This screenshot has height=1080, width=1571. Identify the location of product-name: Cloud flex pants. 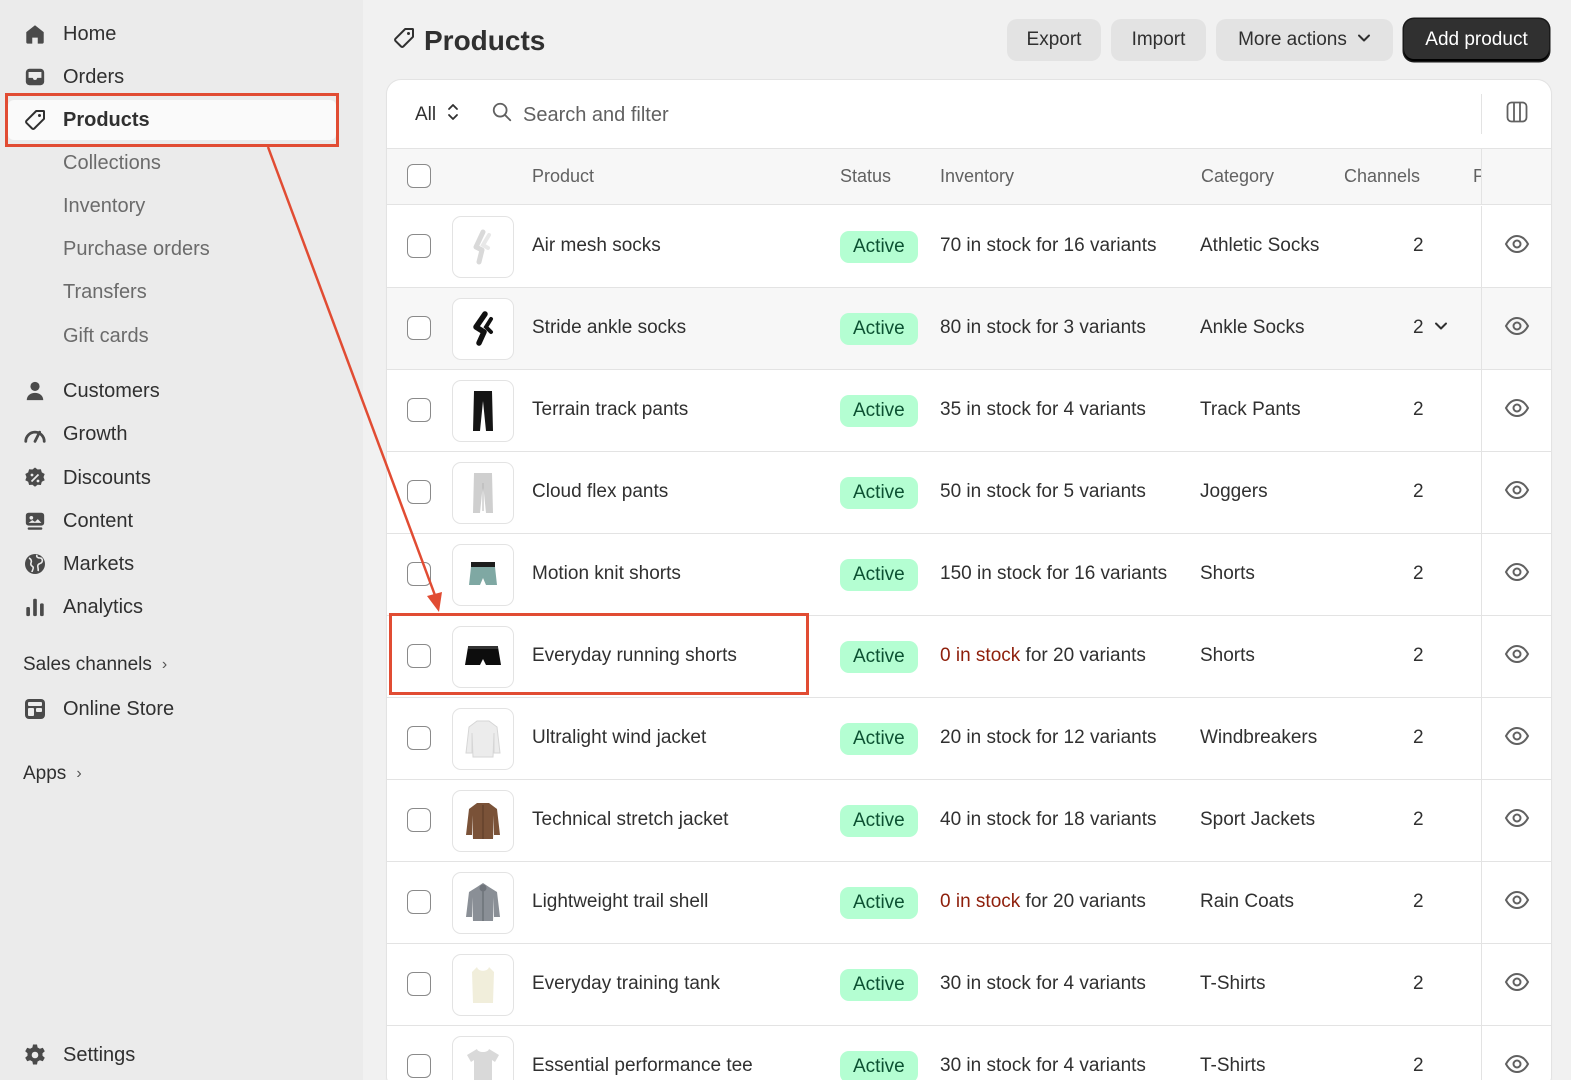
(600, 492).